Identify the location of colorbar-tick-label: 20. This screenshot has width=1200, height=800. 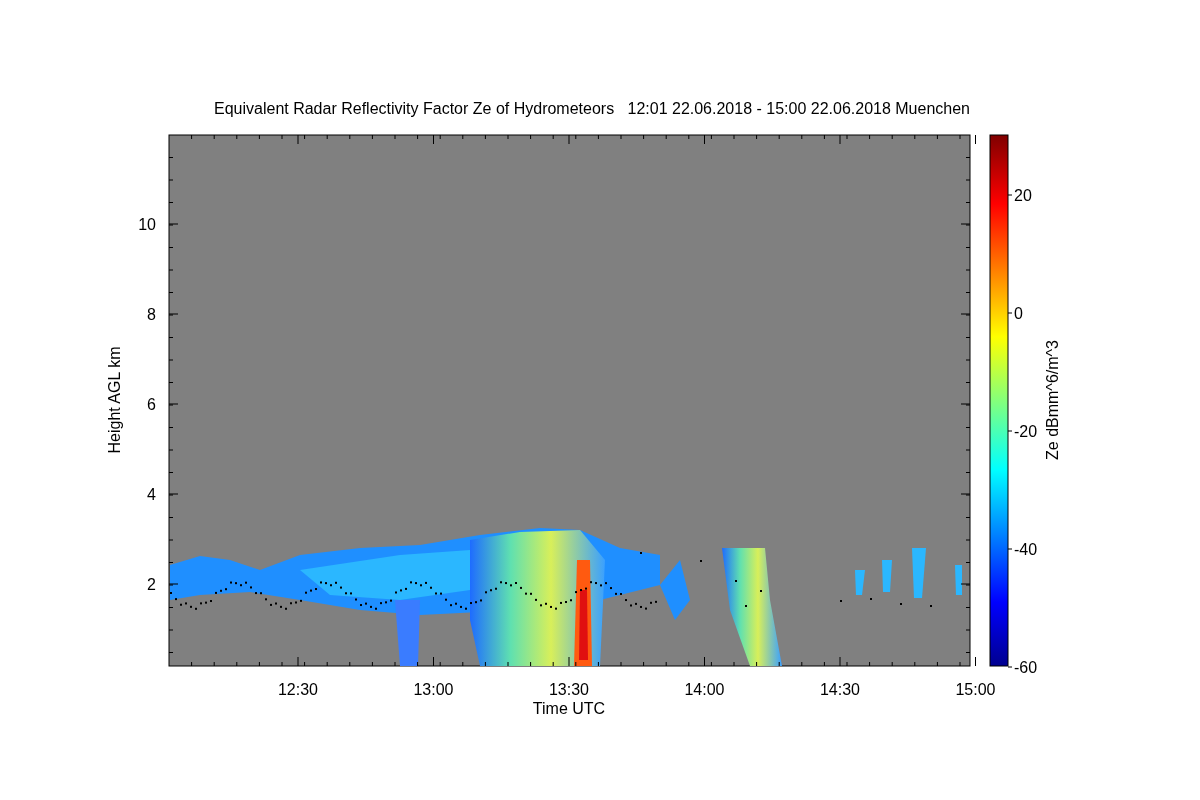
(1023, 195).